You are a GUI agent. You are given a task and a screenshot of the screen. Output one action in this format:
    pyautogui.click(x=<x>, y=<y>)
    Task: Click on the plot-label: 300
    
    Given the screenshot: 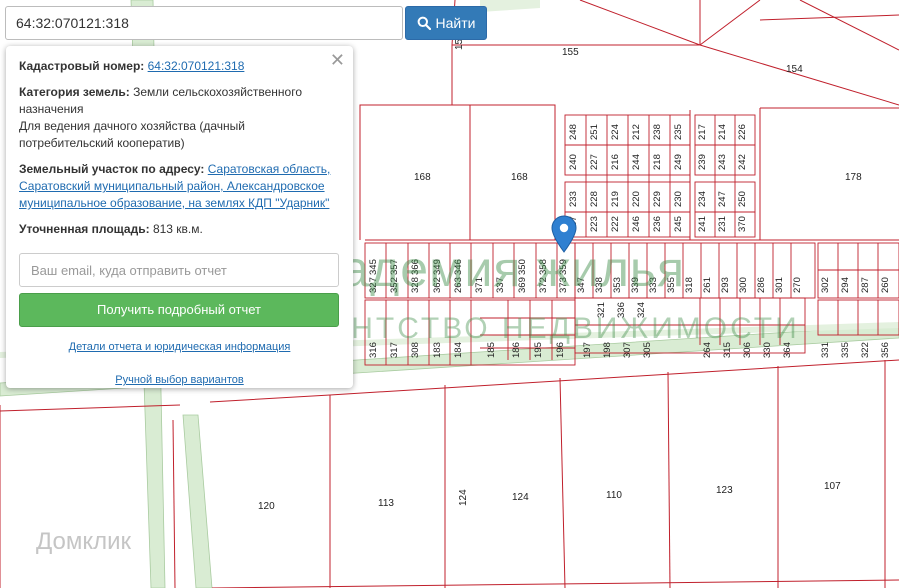 What is the action you would take?
    pyautogui.click(x=743, y=285)
    